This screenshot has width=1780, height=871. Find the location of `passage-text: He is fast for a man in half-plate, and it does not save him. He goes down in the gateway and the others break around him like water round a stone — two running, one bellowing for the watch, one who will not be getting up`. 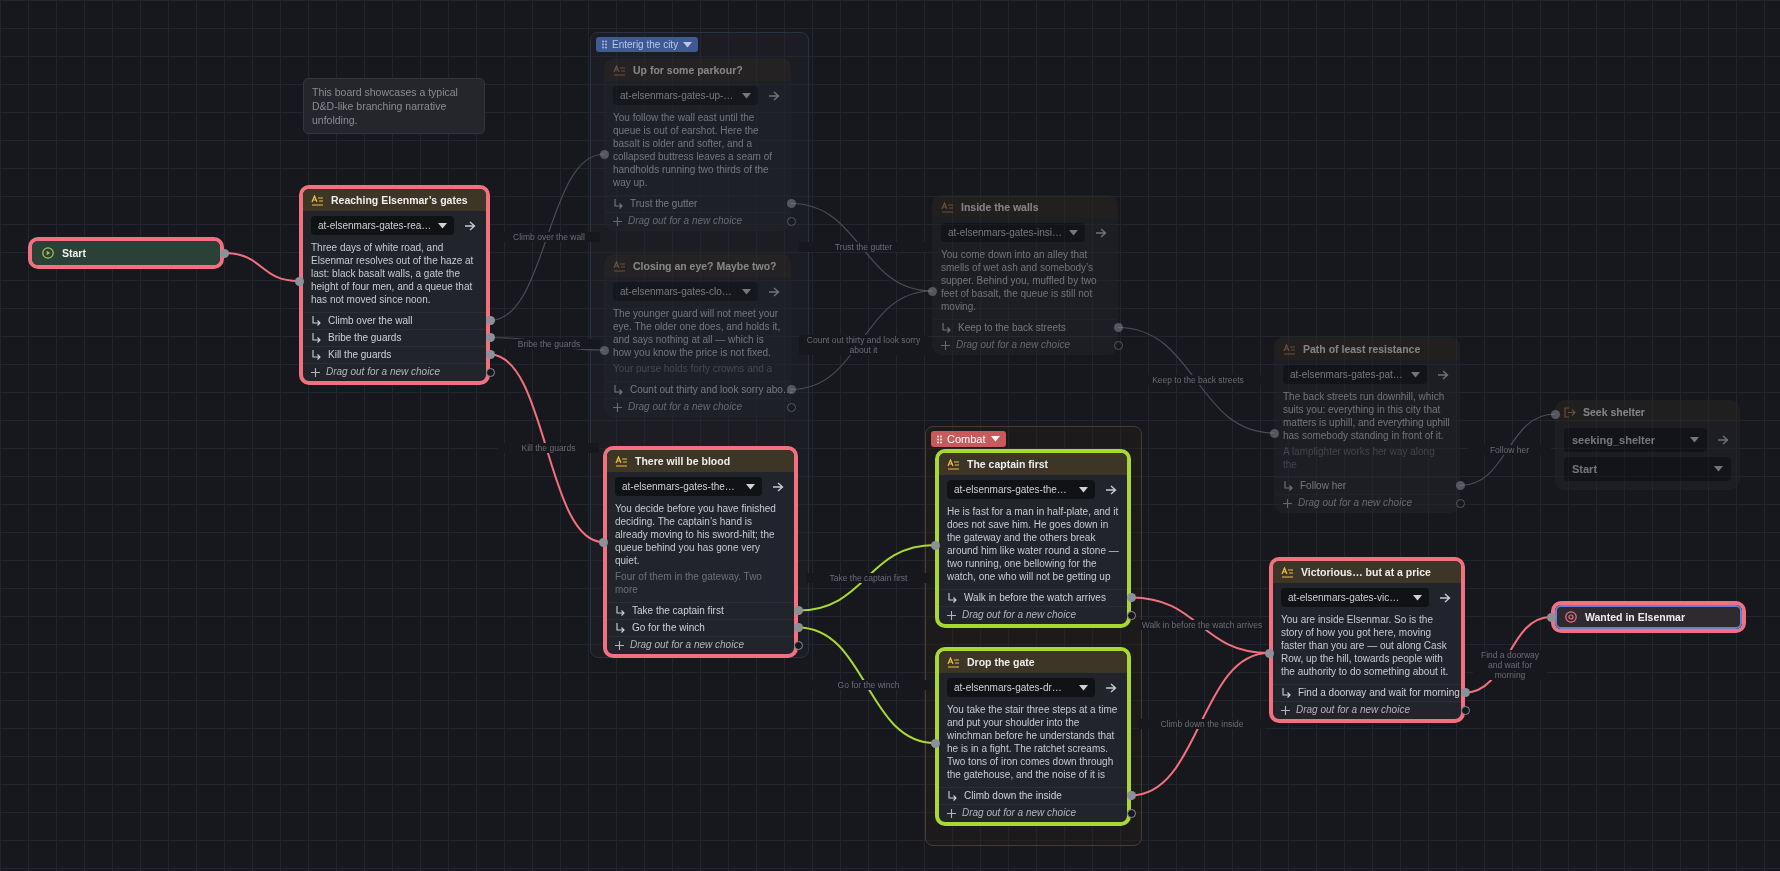

passage-text: He is fast for a man in half-plate, and it does not save him. He goes down in the gateway and the others break around him like water round a stone — two running, one bellowing for the watch, one who will not be getting up is located at coordinates (1033, 544).